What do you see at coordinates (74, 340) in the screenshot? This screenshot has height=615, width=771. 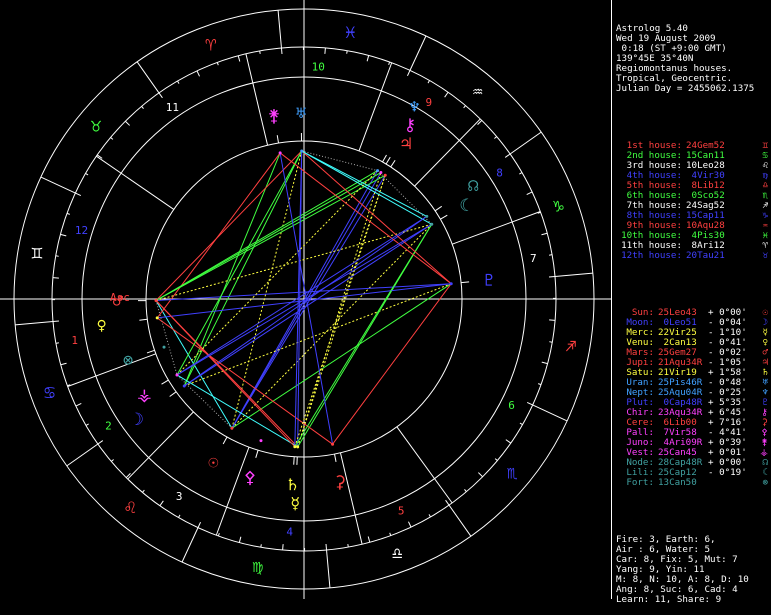 I see `house-number: 1` at bounding box center [74, 340].